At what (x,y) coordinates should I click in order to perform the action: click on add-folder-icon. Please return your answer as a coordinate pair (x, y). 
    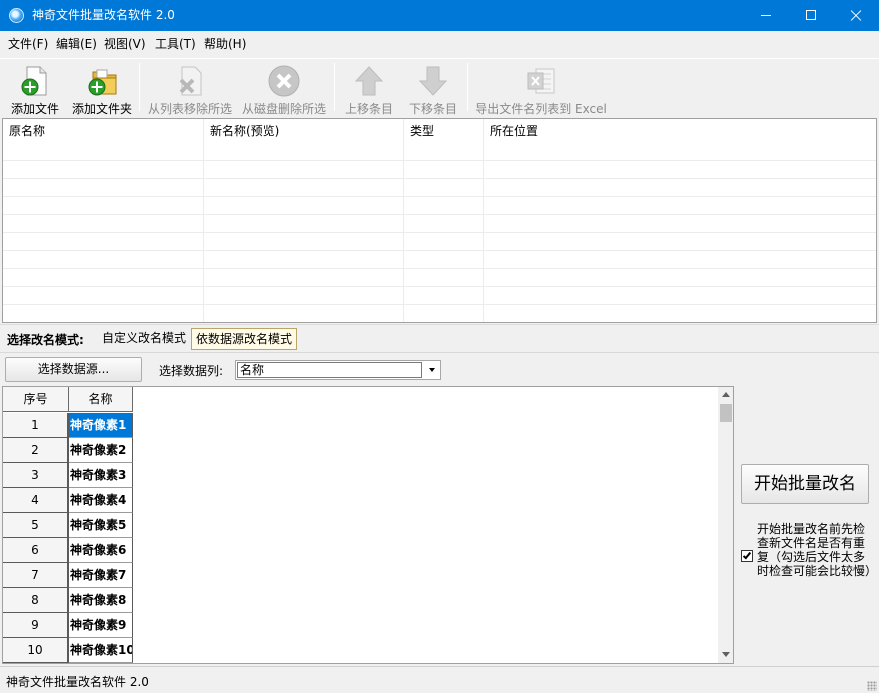
    Looking at the image, I should click on (102, 82).